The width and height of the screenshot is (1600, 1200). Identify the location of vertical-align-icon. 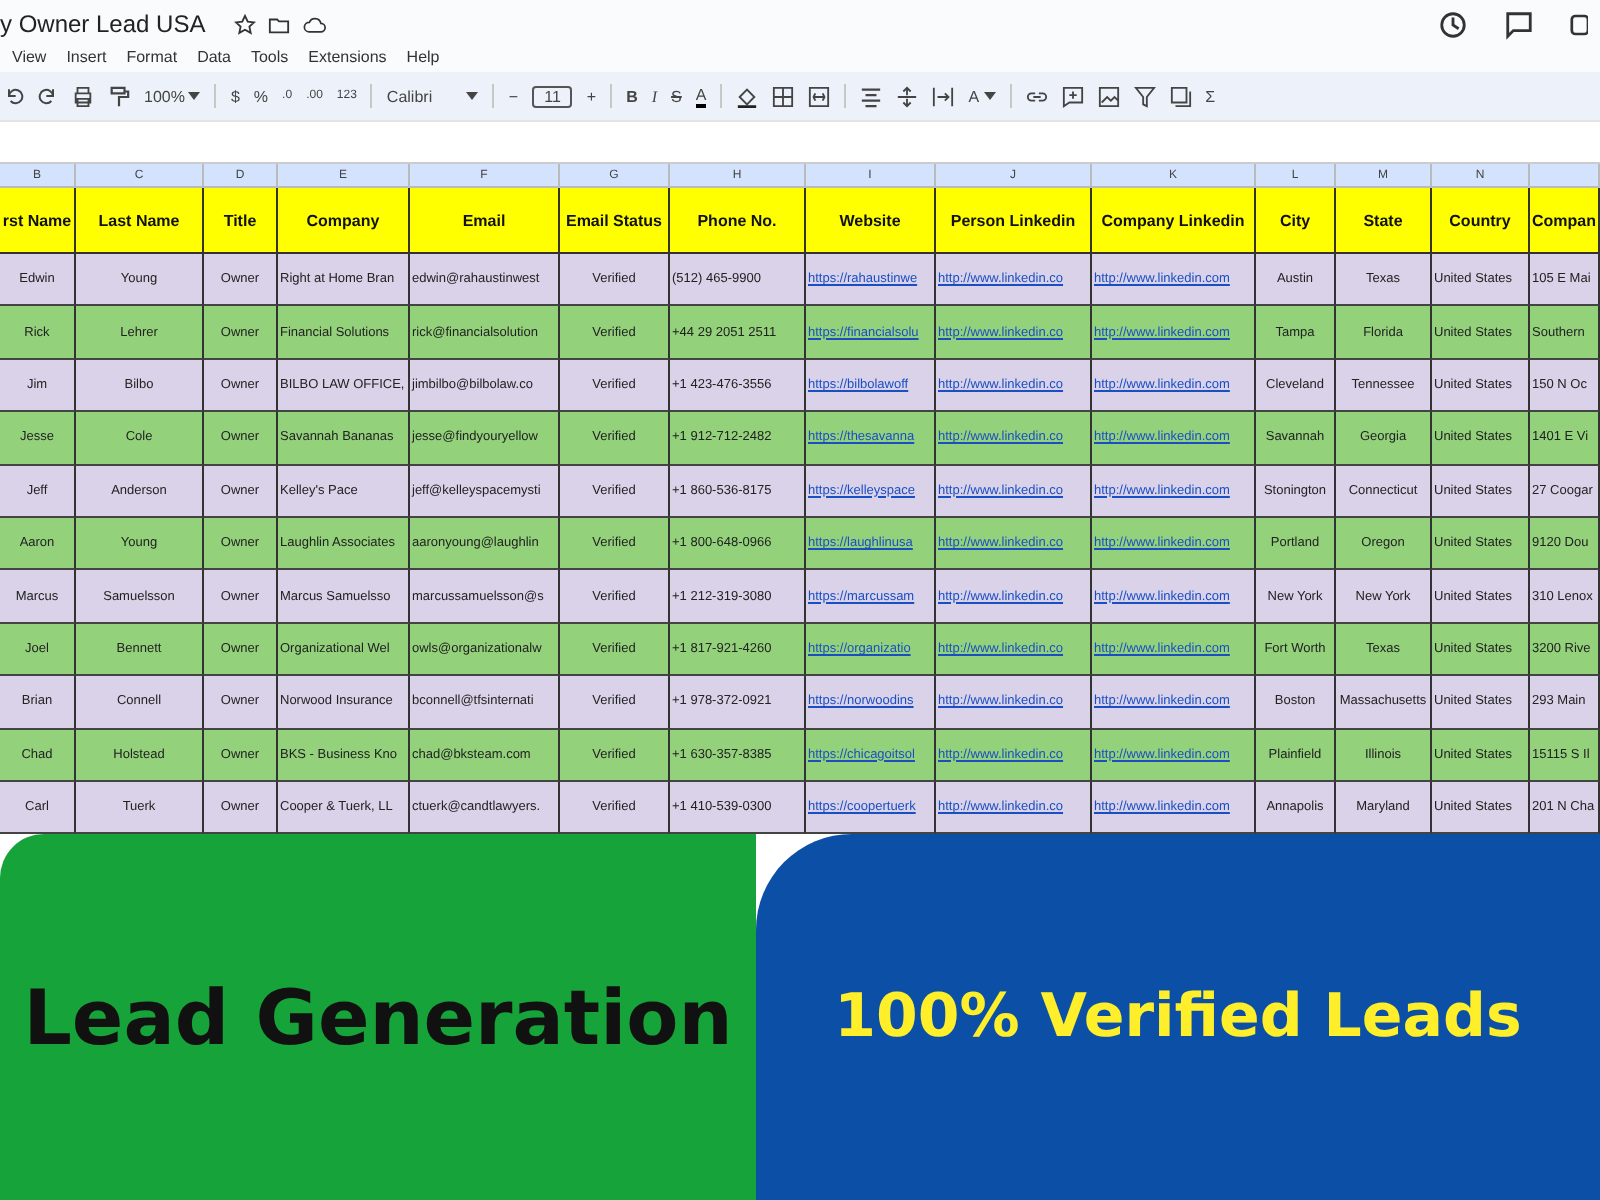
(907, 96).